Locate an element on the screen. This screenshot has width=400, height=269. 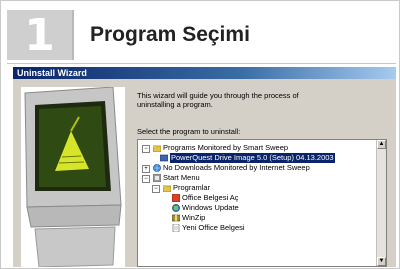
tree-item-winzip: WinZip is located at coordinates (188, 218).